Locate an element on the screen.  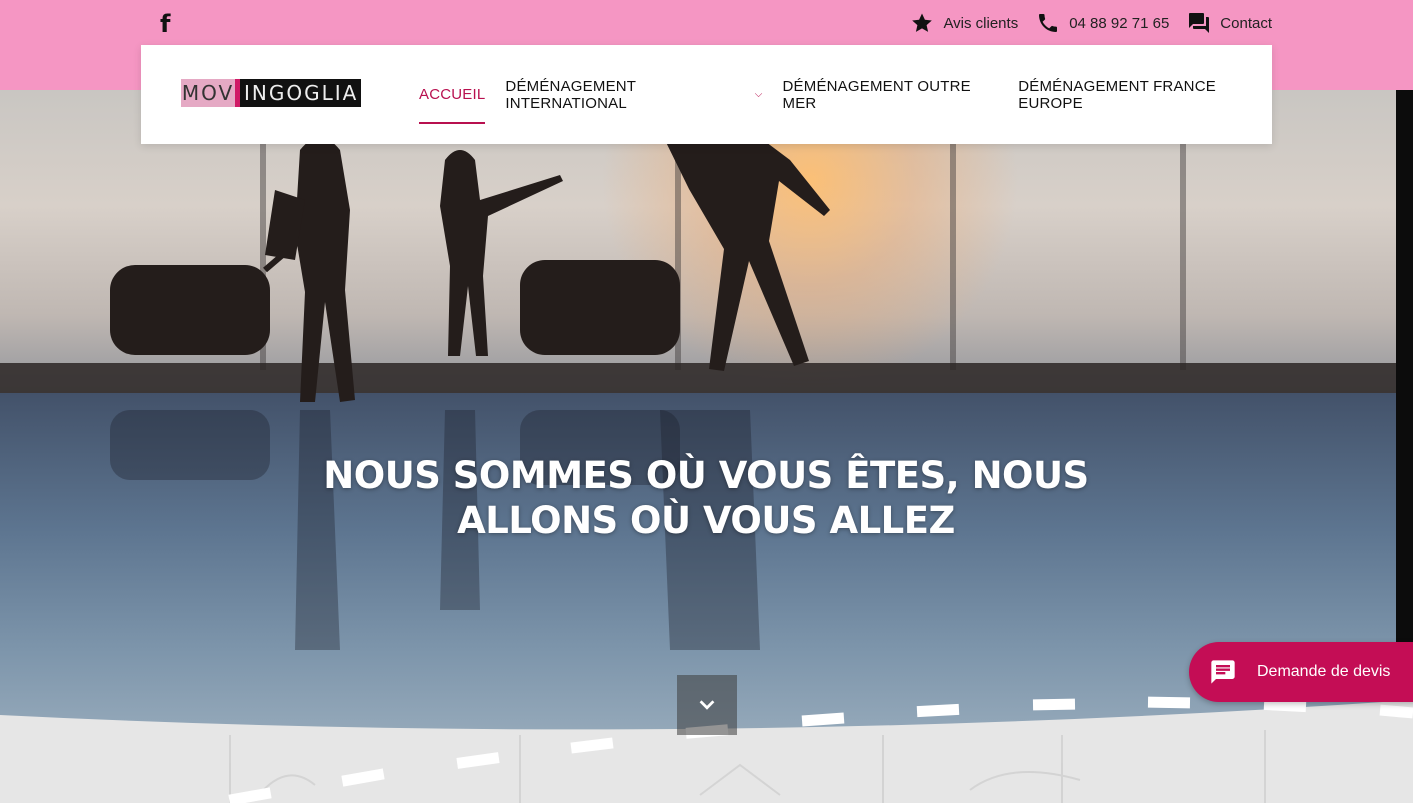
contact-link: Contact is located at coordinates (1229, 23).